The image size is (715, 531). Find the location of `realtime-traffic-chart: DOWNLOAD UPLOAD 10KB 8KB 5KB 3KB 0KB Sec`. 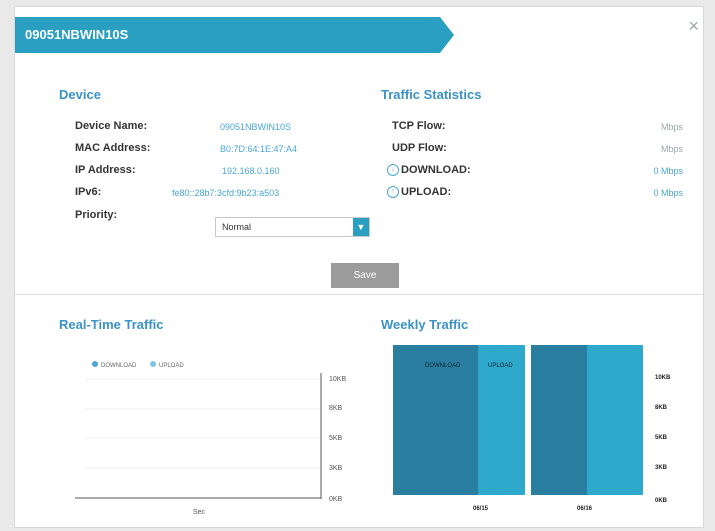

realtime-traffic-chart: DOWNLOAD UPLOAD 10KB 8KB 5KB 3KB 0KB Sec is located at coordinates (210, 438).